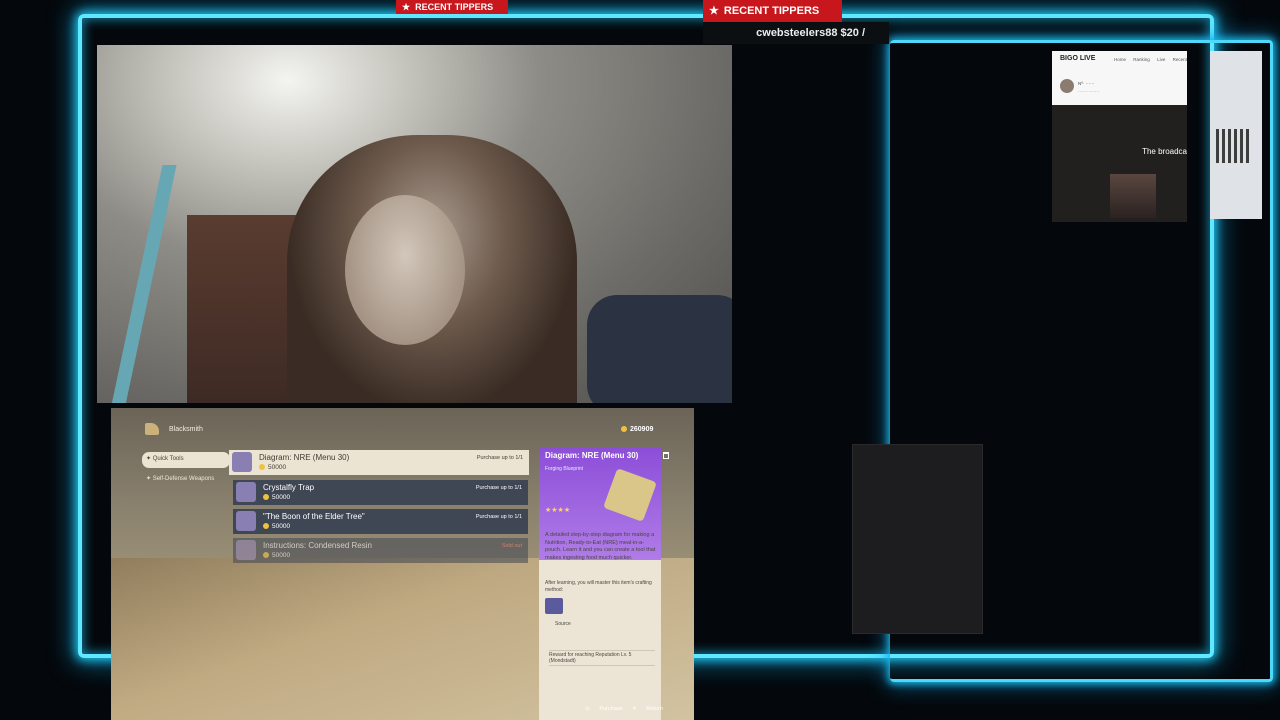 The height and width of the screenshot is (720, 1280). Describe the element at coordinates (642, 429) in the screenshot. I see `currency-amount: 260909` at that location.